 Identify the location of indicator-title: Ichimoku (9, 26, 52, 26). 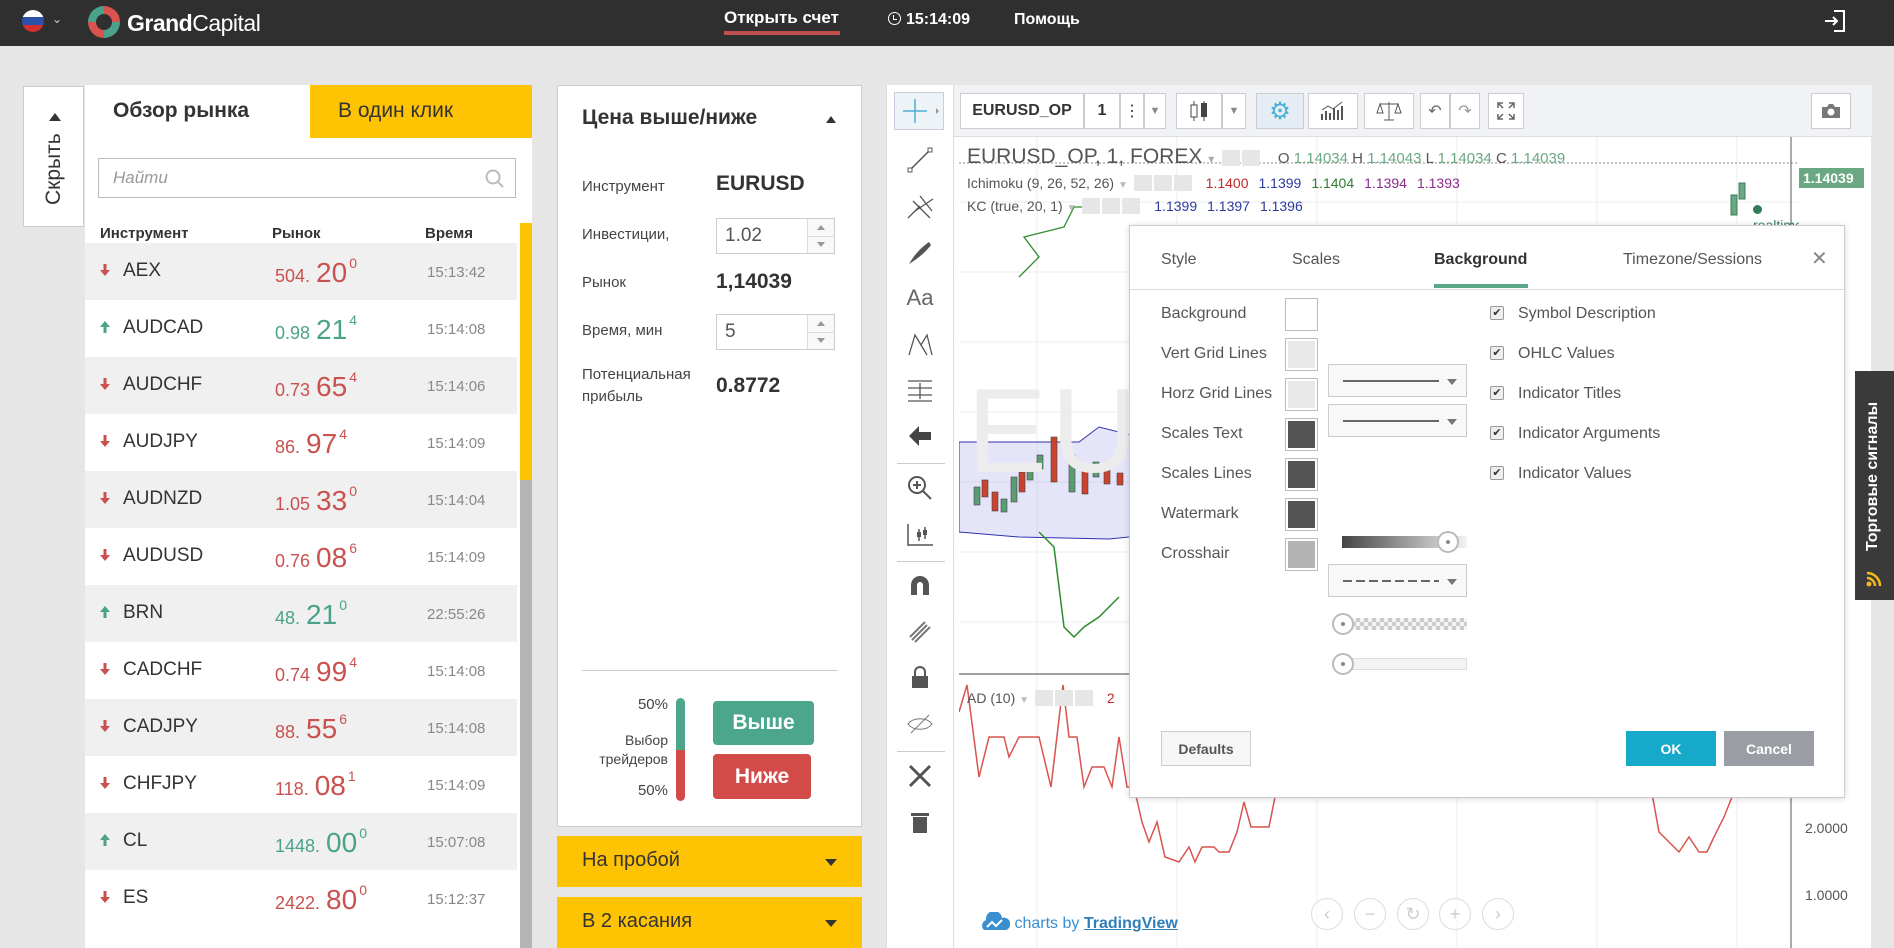
(1040, 183).